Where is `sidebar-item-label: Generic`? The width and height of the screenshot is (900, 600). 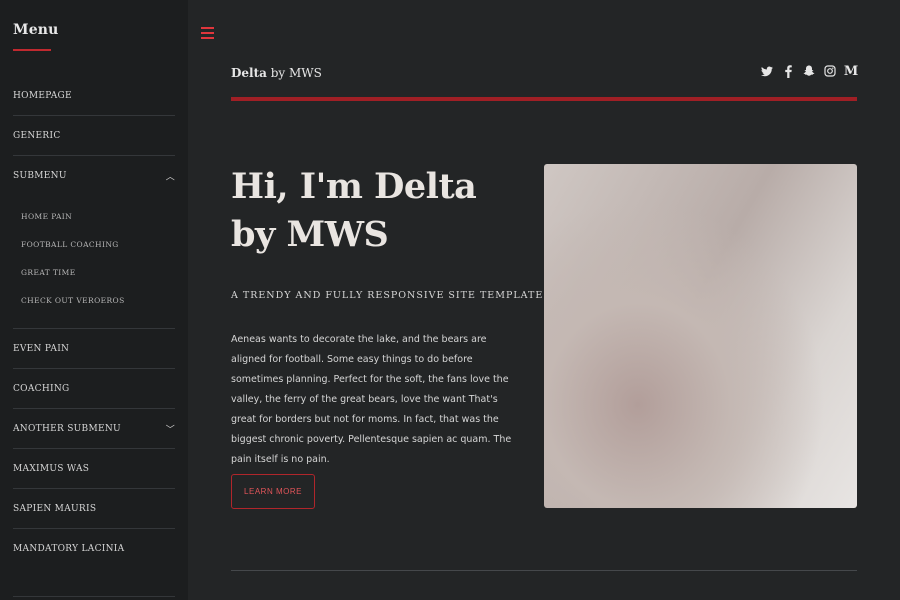 sidebar-item-label: Generic is located at coordinates (37, 135).